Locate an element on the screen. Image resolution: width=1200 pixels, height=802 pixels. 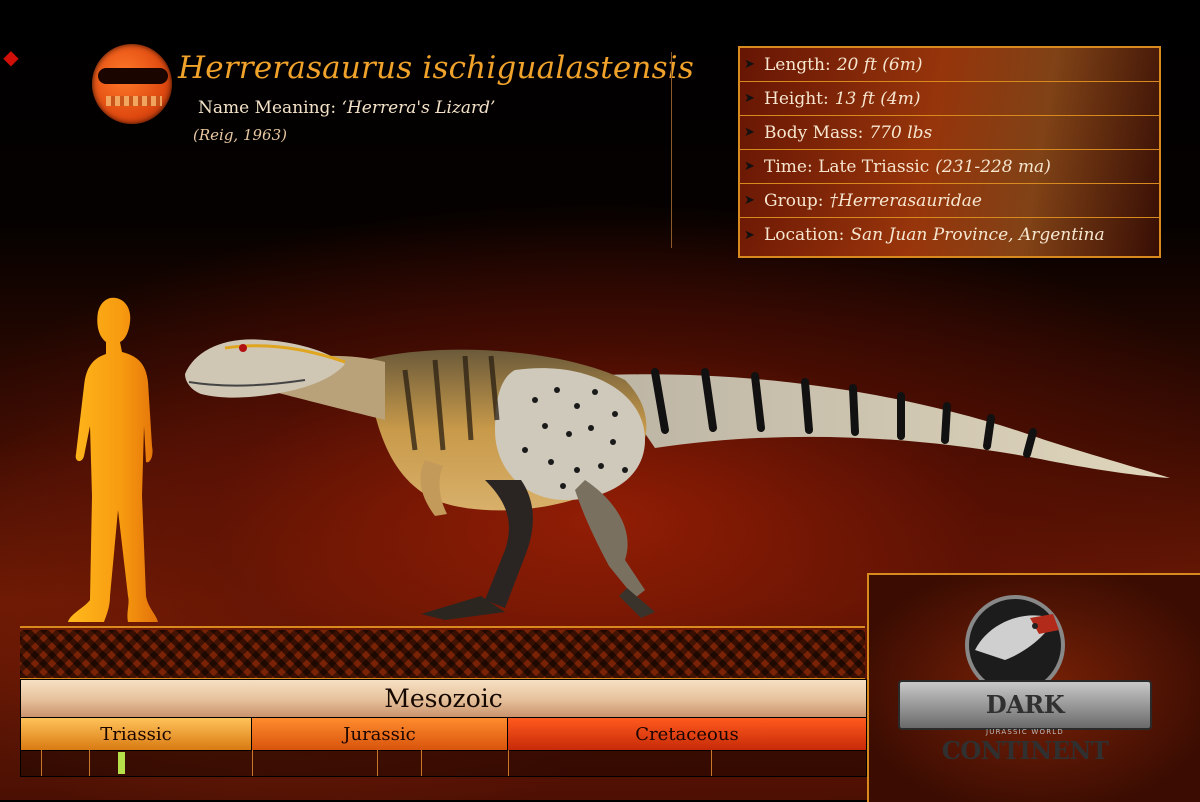
ground-pattern is located at coordinates (442, 655).